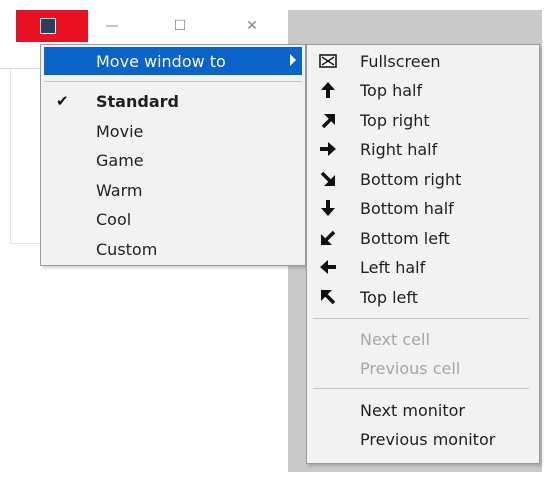 The width and height of the screenshot is (550, 477). What do you see at coordinates (328, 149) in the screenshot?
I see `arrow-right-icon` at bounding box center [328, 149].